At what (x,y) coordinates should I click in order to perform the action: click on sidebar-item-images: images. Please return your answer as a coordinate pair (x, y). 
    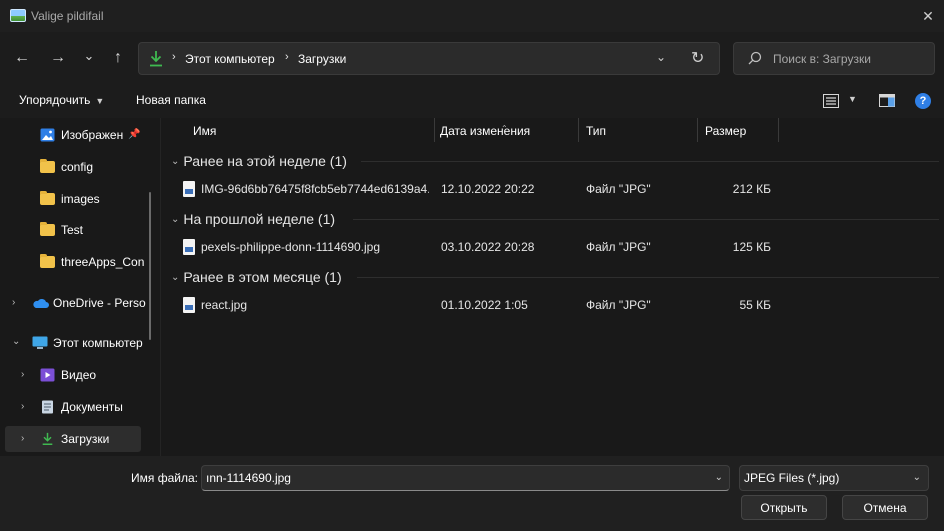
    Looking at the image, I should click on (75, 199).